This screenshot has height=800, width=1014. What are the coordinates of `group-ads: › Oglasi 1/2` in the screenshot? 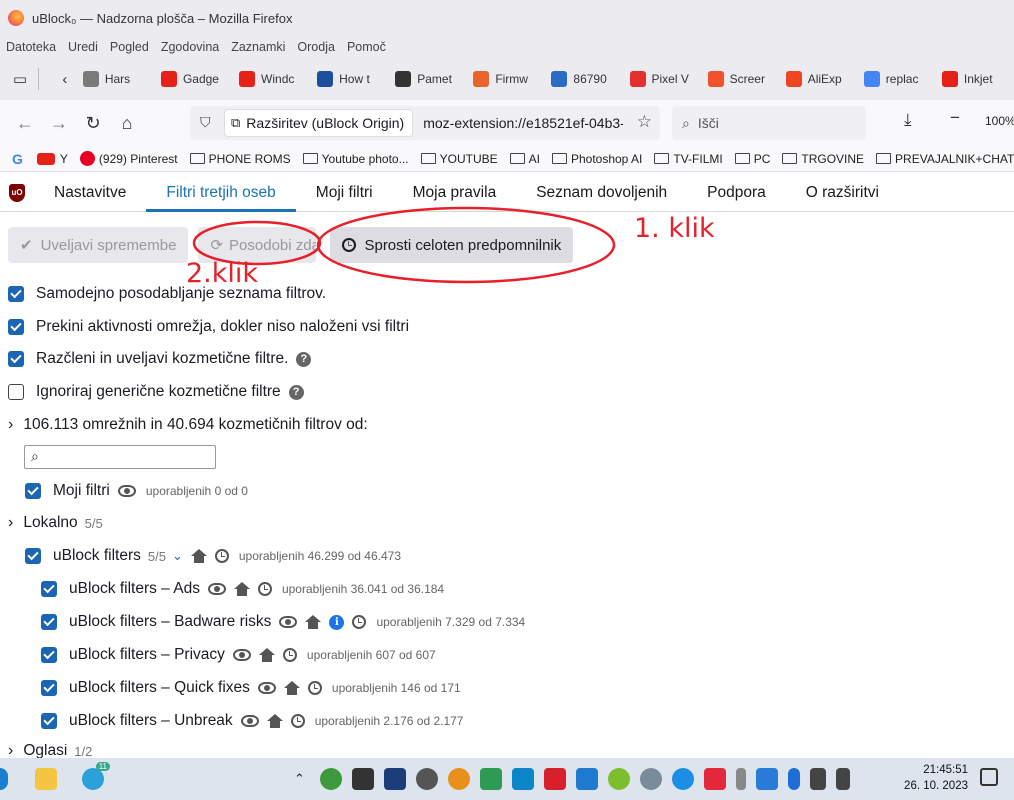 It's located at (50, 751).